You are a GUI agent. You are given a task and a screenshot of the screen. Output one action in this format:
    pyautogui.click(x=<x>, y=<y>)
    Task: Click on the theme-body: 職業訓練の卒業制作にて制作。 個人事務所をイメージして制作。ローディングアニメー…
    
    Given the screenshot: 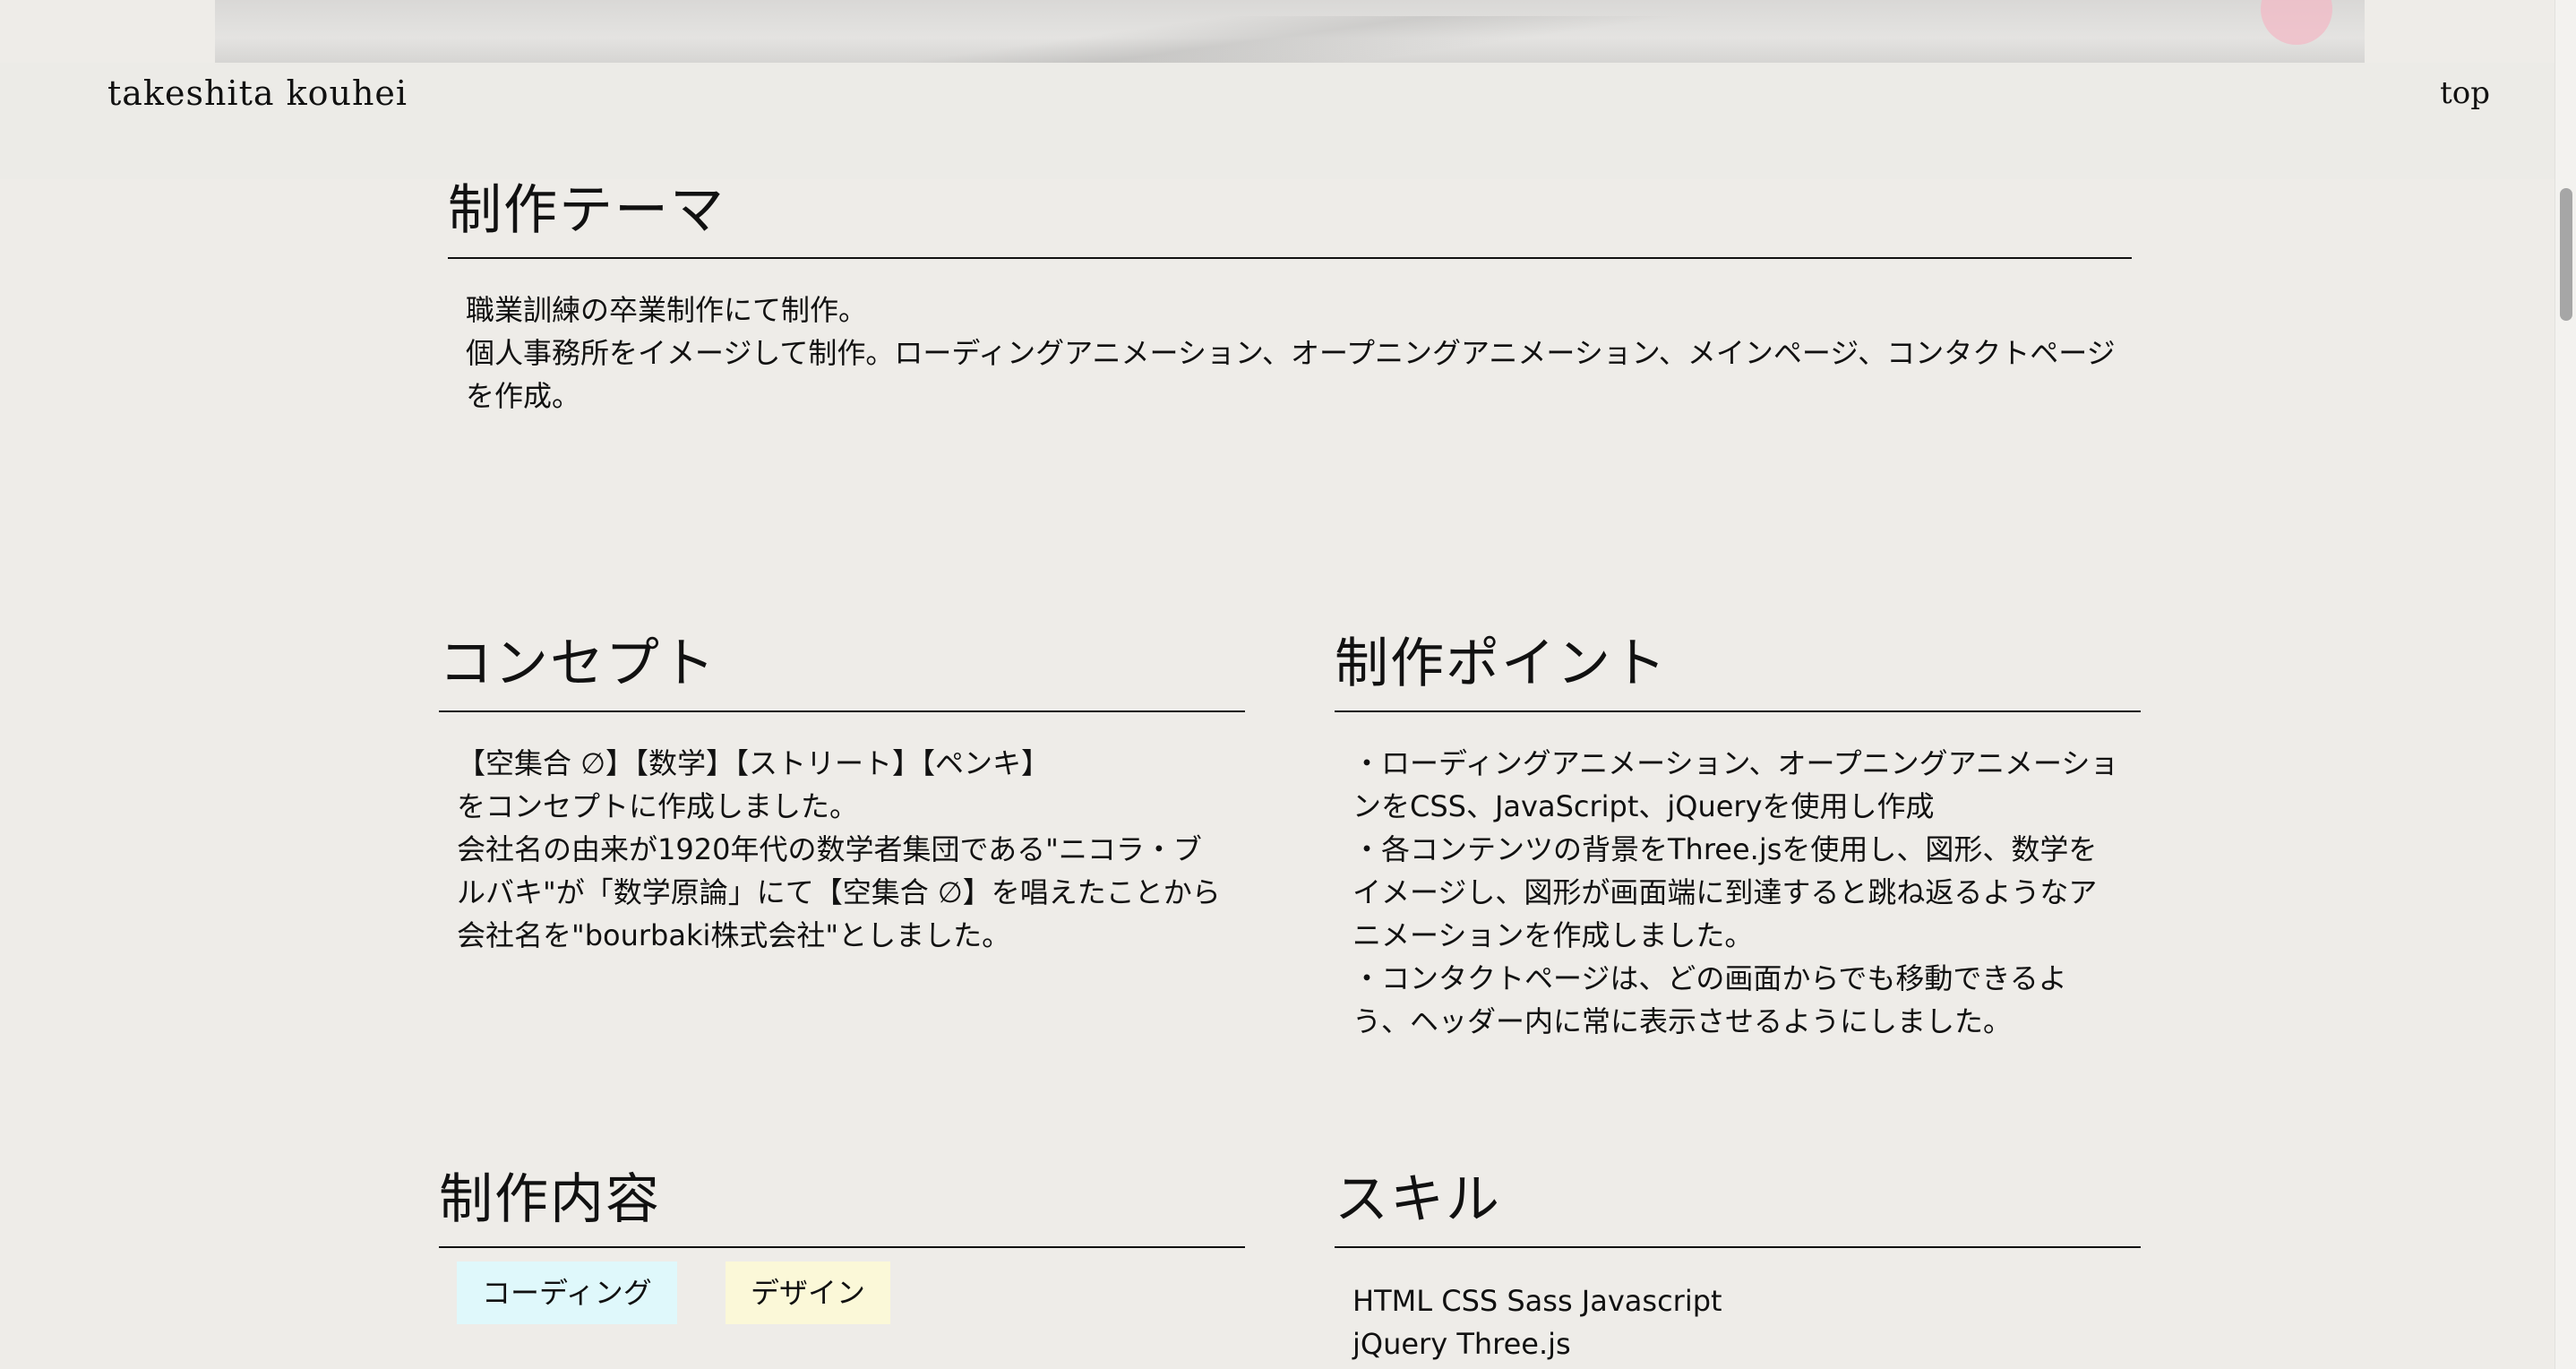 What is the action you would take?
    pyautogui.click(x=1299, y=353)
    